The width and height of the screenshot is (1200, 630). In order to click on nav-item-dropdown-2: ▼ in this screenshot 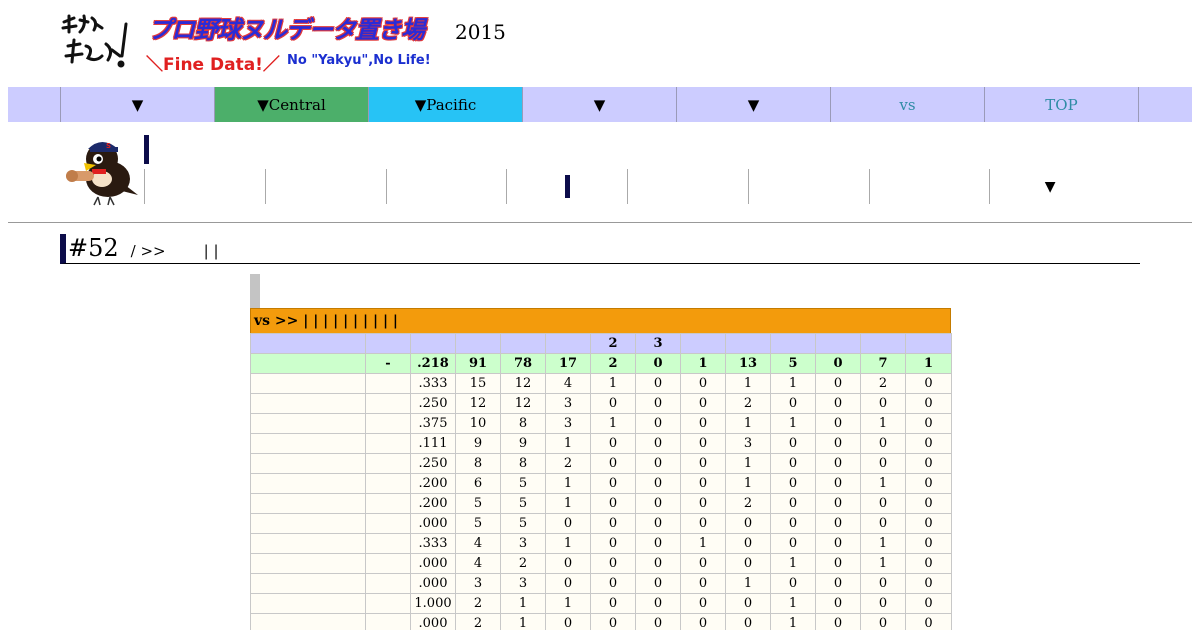, I will do `click(600, 104)`.